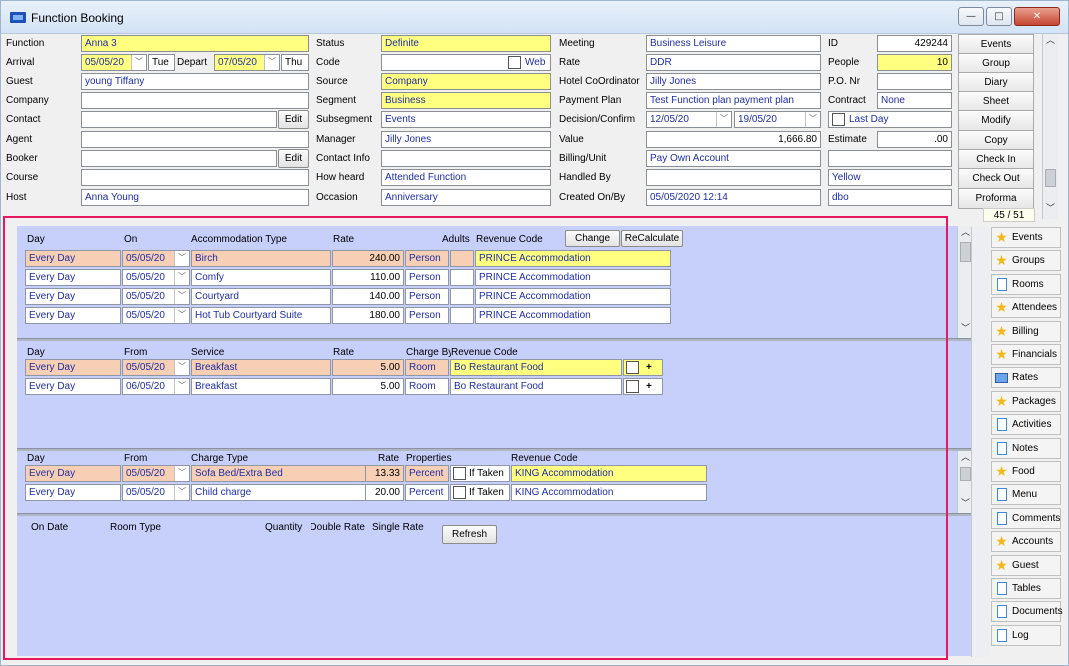  Describe the element at coordinates (733, 81) in the screenshot. I see `hotel-coordinator-field: Jilly Jones` at that location.